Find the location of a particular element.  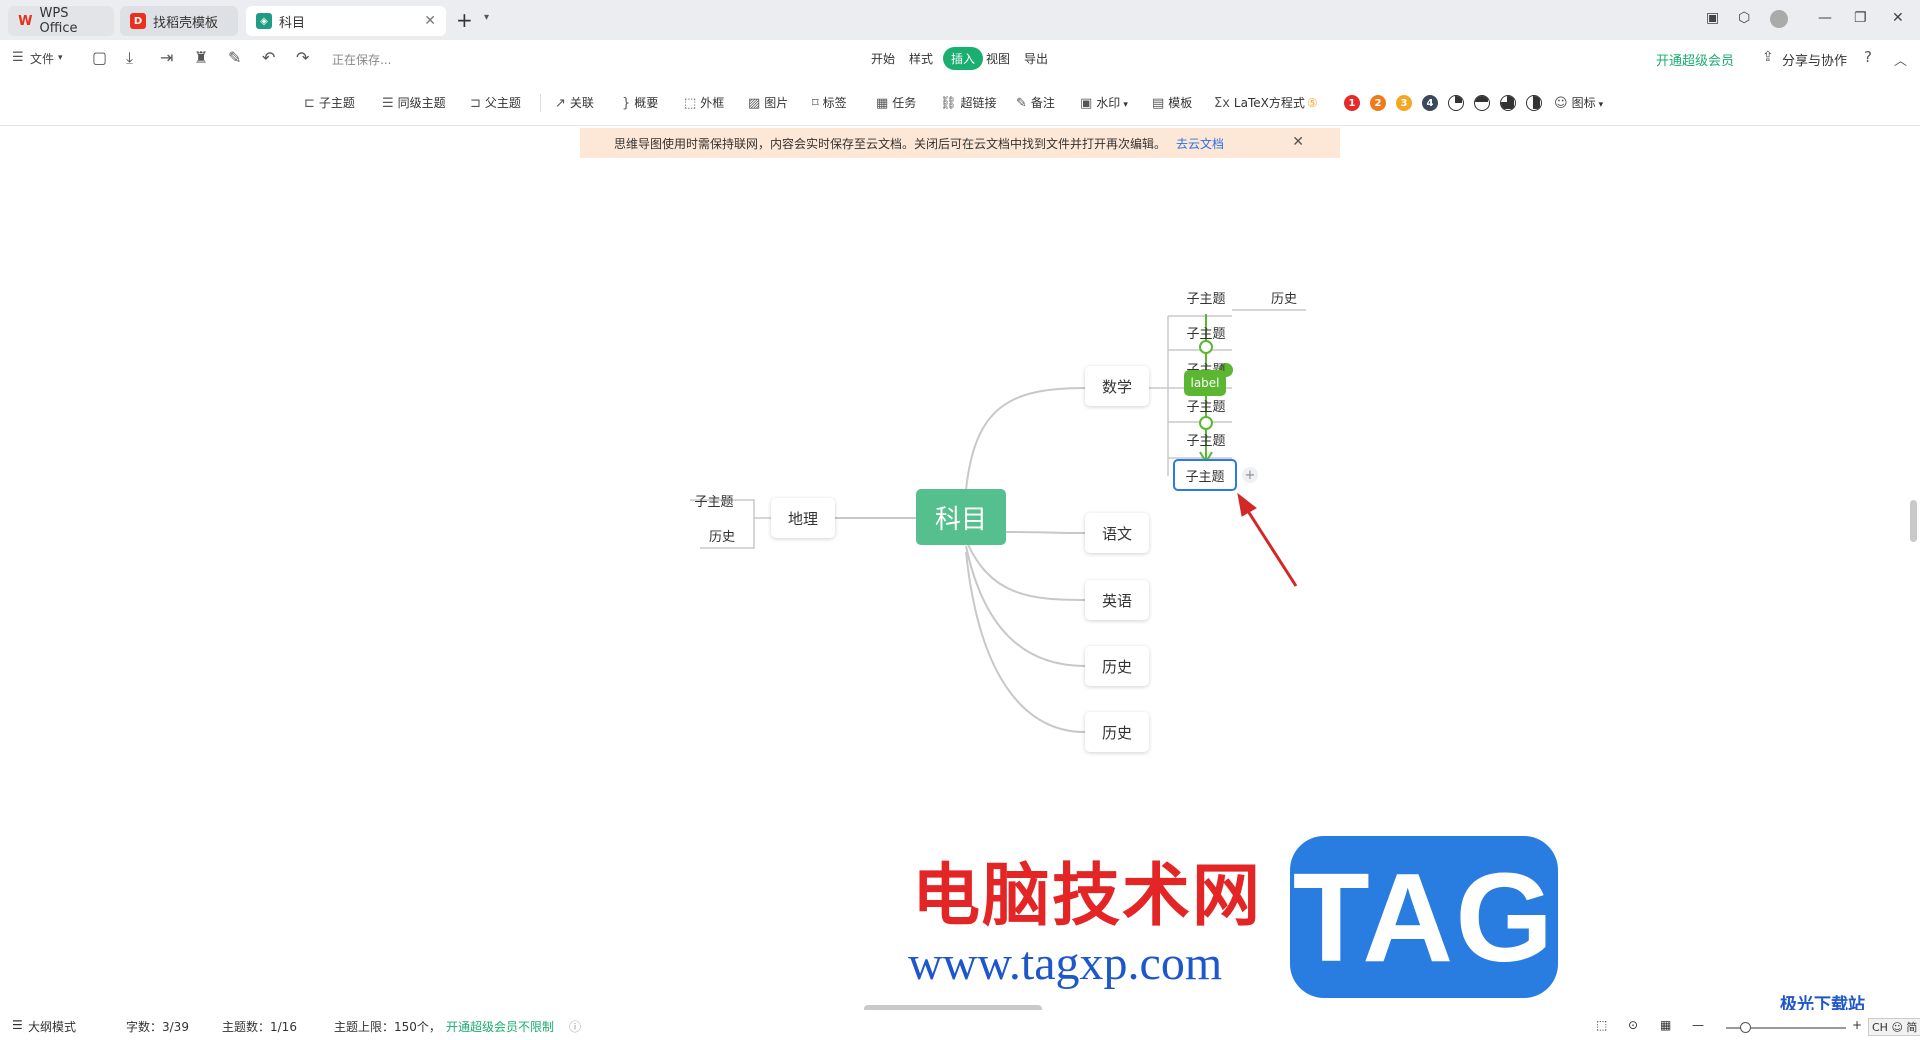

tag-button: ⌑ 标签 is located at coordinates (829, 102).